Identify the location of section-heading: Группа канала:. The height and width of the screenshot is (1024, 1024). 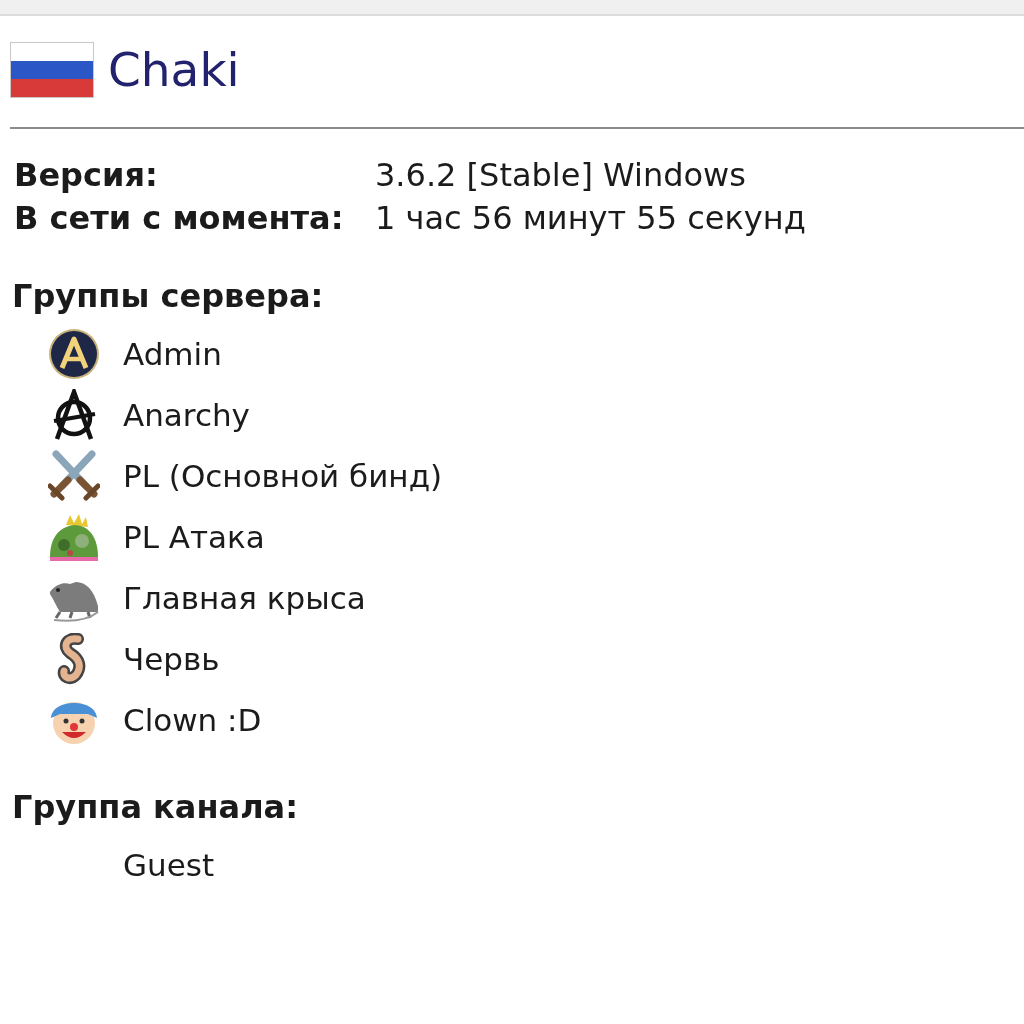
(155, 807).